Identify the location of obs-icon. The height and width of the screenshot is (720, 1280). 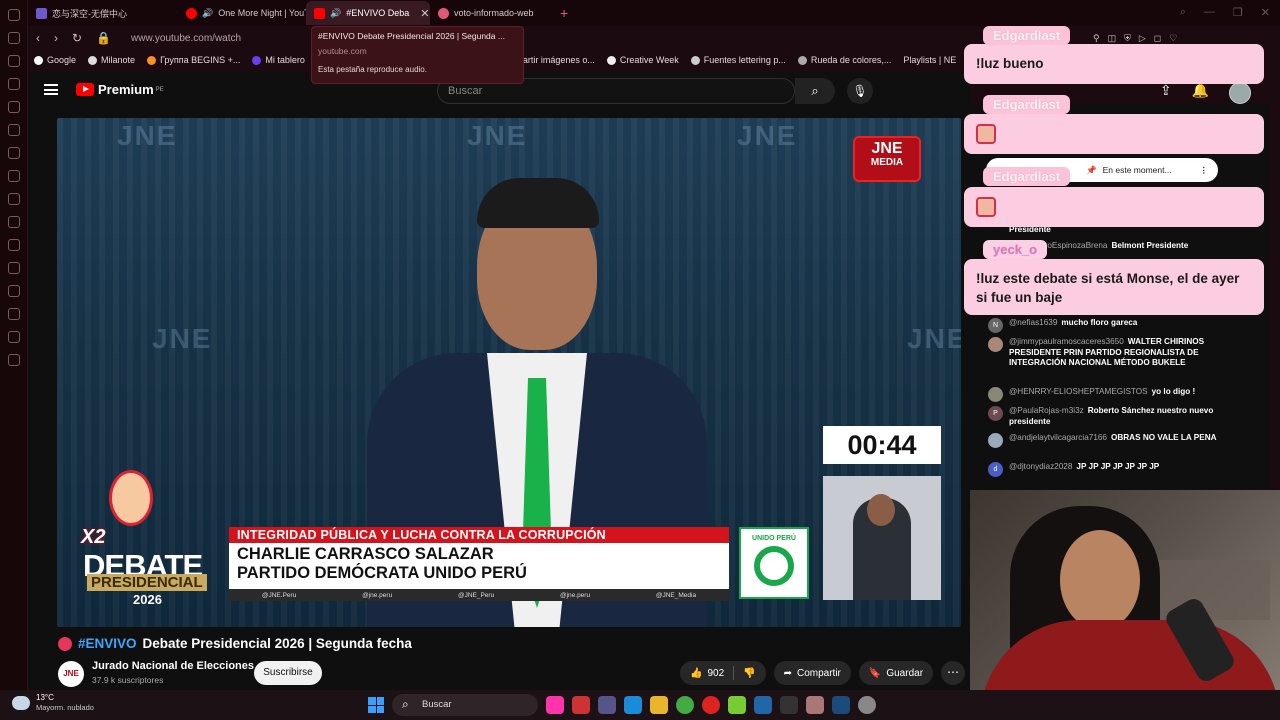
(867, 705).